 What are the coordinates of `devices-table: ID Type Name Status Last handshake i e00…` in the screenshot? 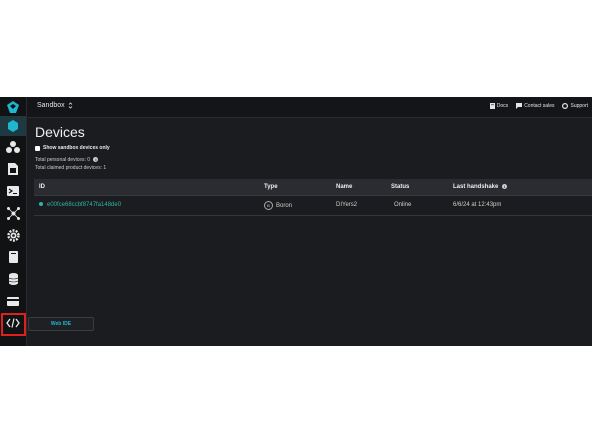 It's located at (313, 197).